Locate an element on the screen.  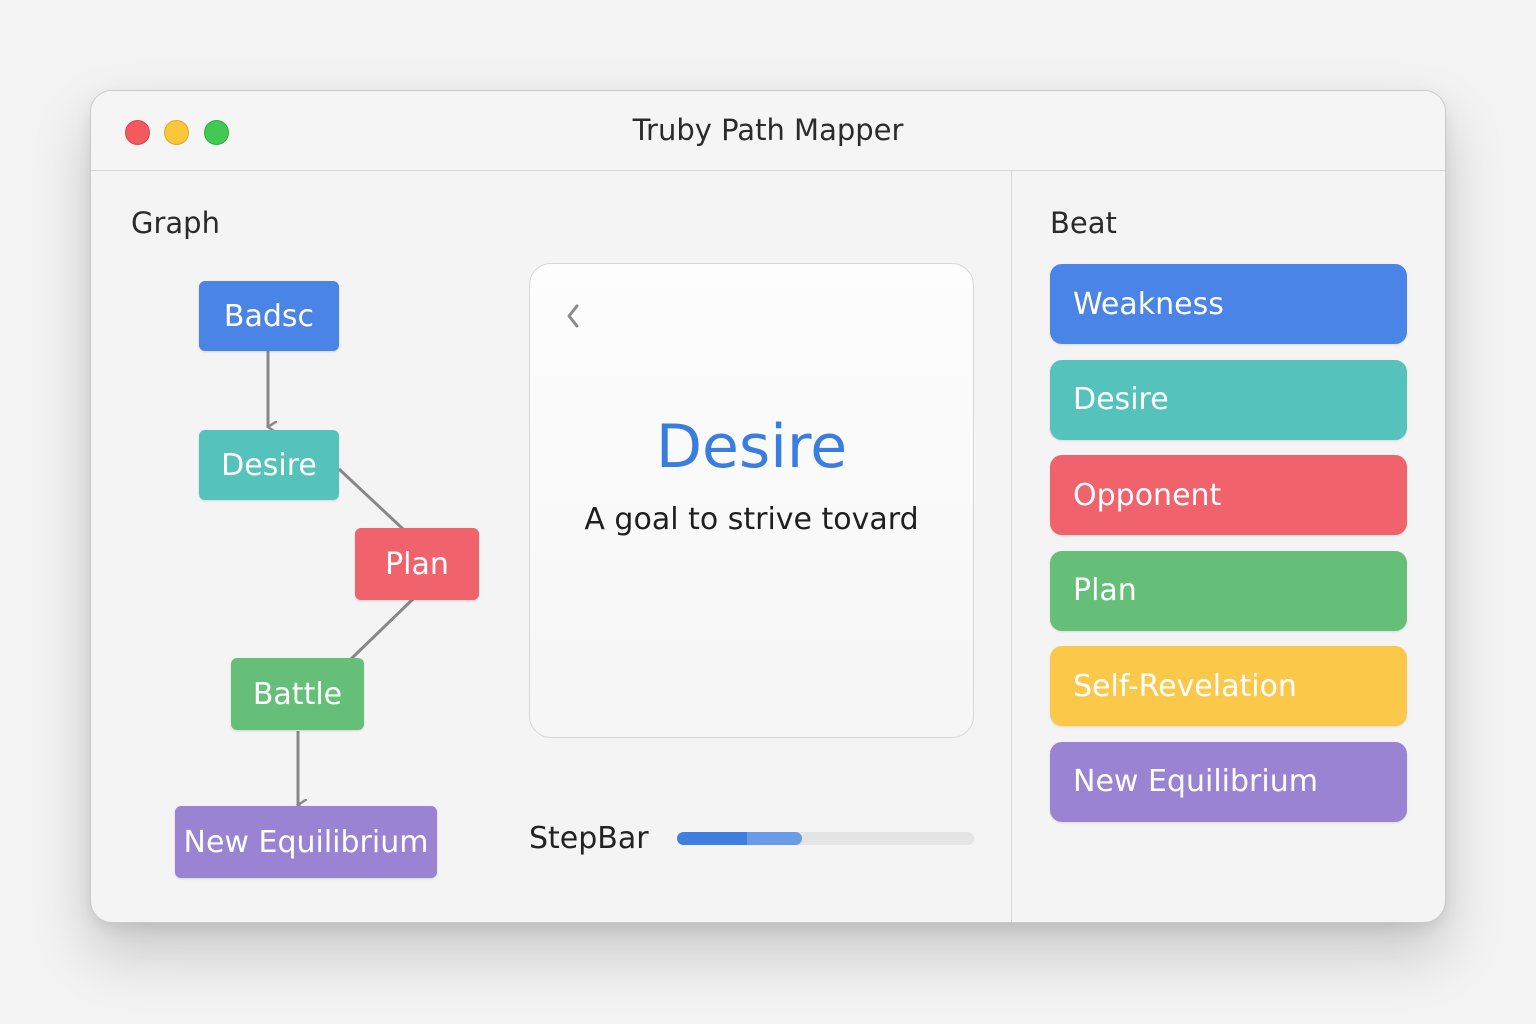
graph-node-badsc: Badsc is located at coordinates (269, 316).